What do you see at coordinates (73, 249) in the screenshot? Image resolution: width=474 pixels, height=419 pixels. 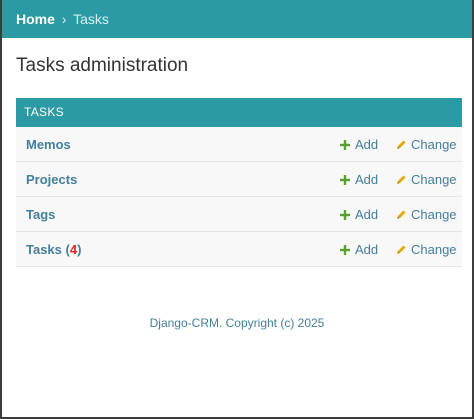 I see `tasks-count-badge: 4` at bounding box center [73, 249].